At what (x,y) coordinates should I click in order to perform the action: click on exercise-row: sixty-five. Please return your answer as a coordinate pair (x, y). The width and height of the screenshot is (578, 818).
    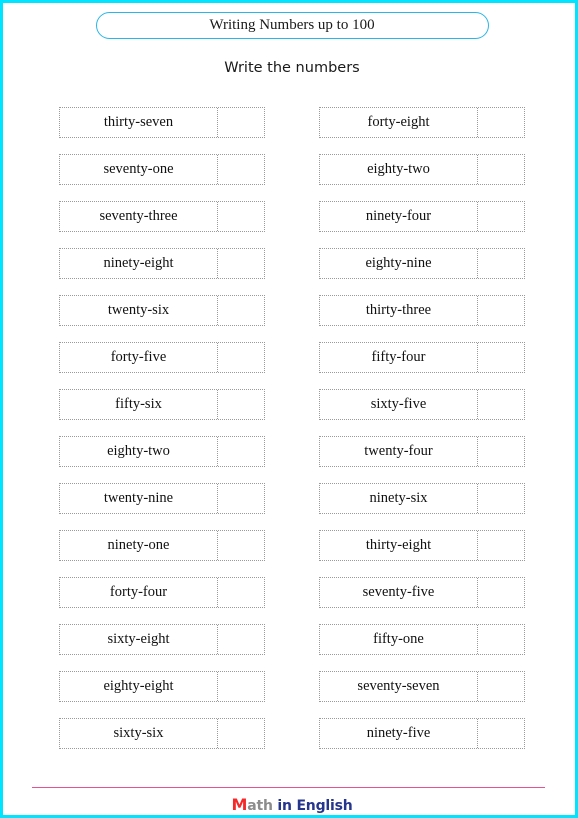
    Looking at the image, I should click on (422, 404).